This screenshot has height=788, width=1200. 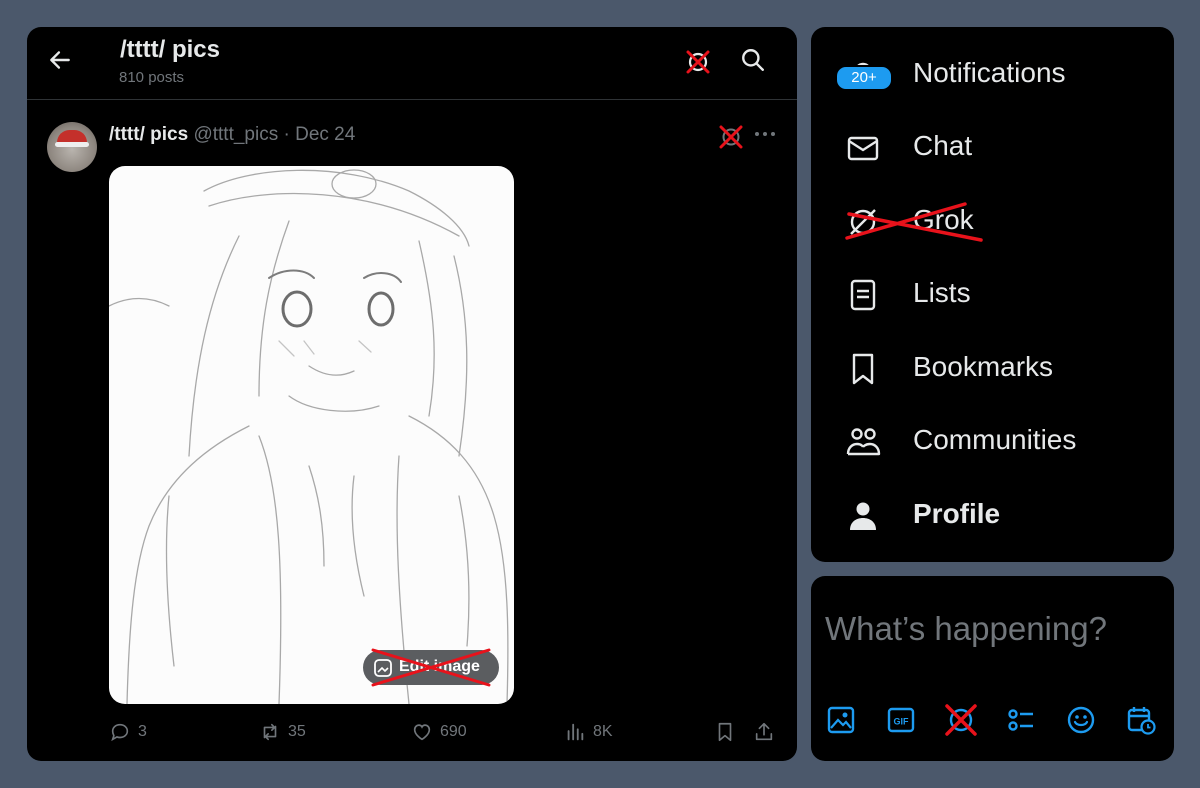 I want to click on compose-input: What’s happening?, so click(x=966, y=629).